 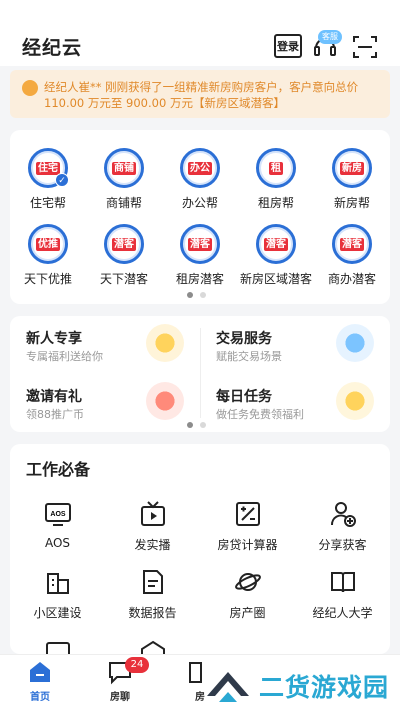 I want to click on work-item-label: 小区建设, so click(x=57, y=613).